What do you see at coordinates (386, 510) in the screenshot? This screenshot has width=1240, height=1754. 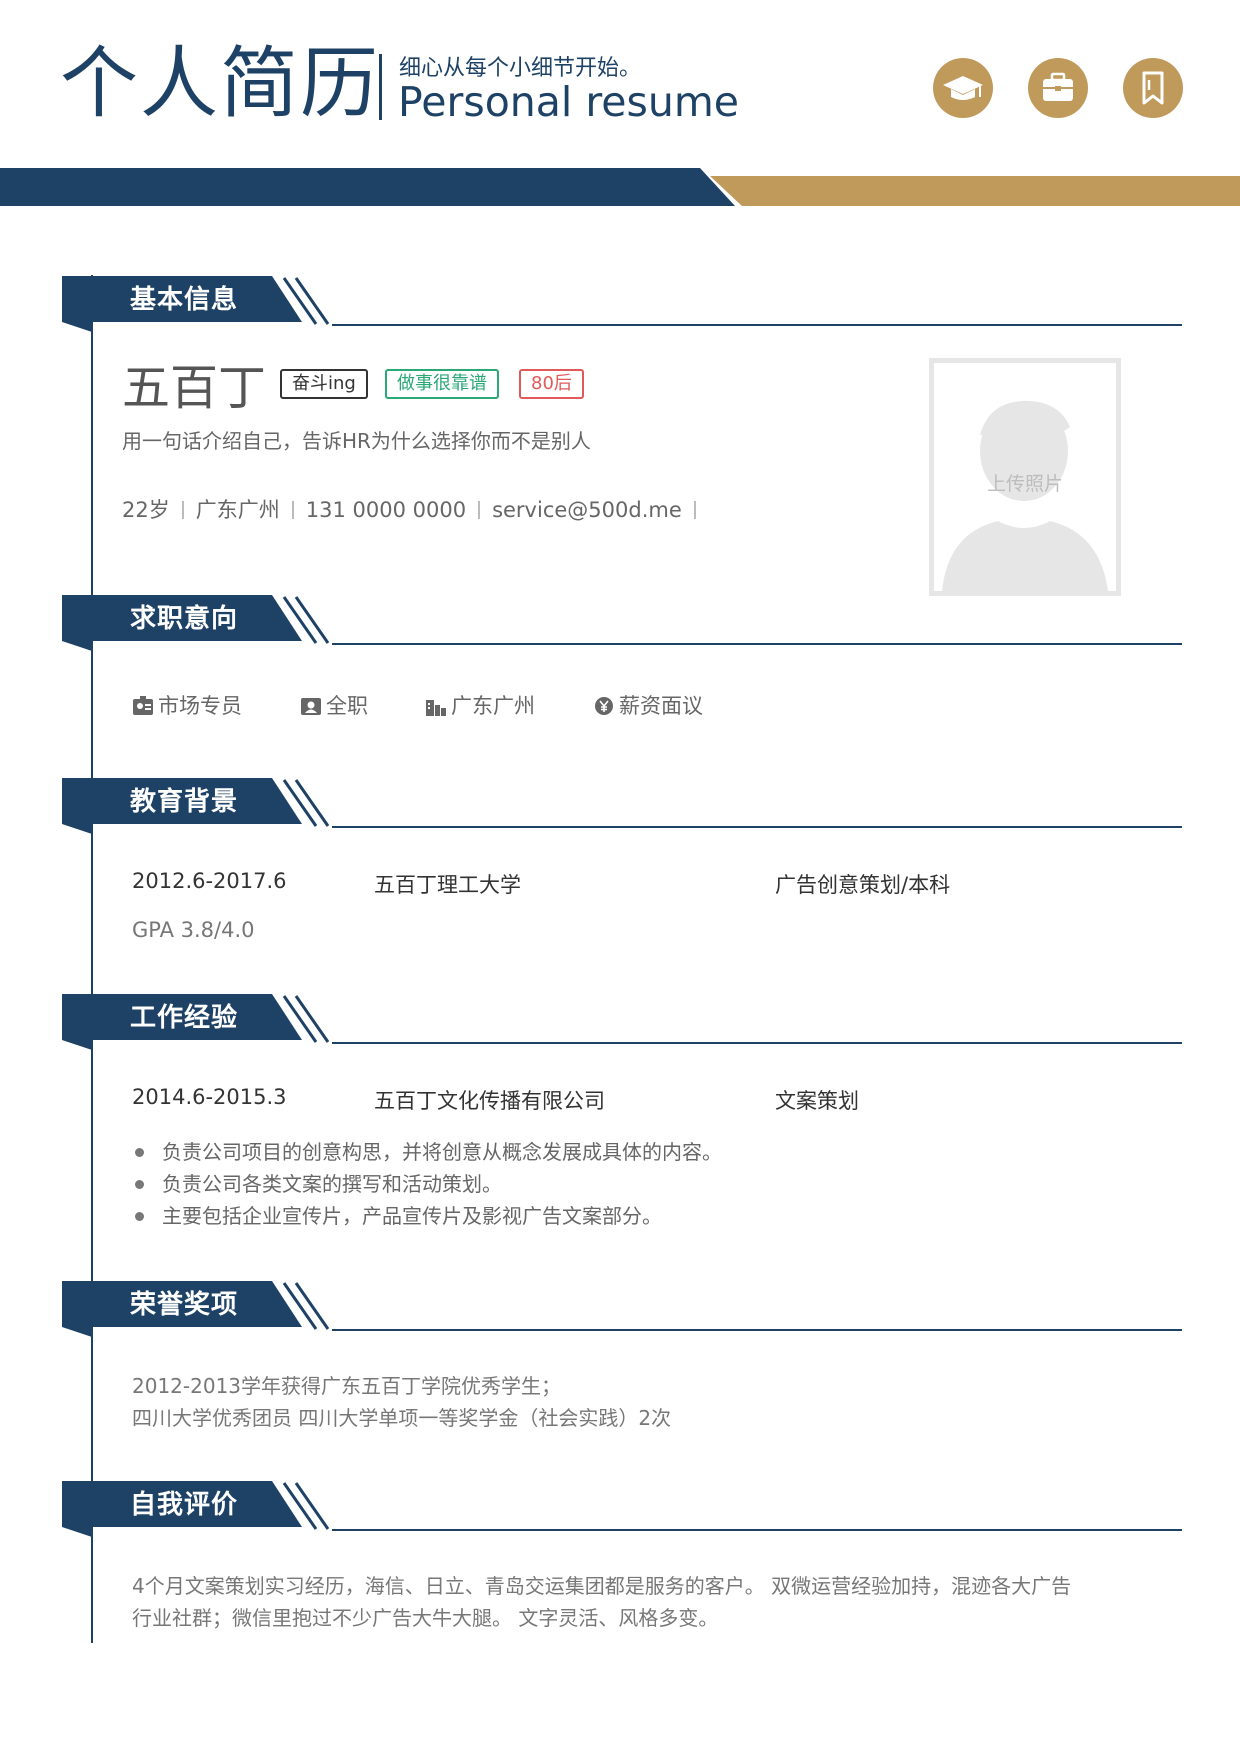 I see `phone: 131 0000 0000` at bounding box center [386, 510].